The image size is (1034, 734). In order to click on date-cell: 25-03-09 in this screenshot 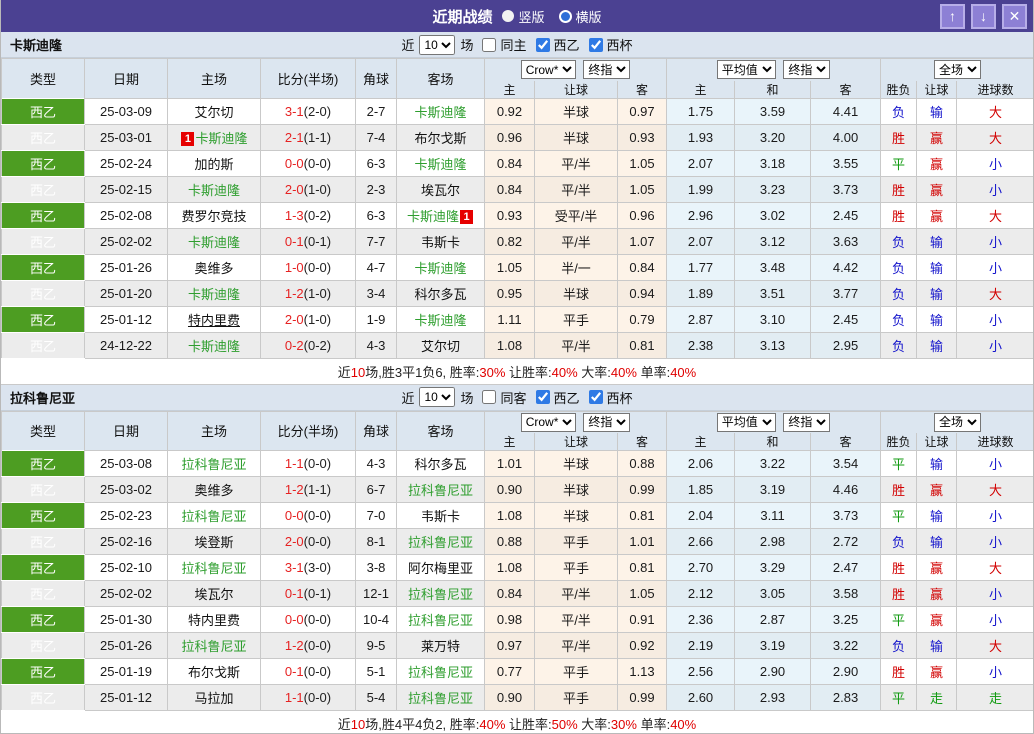, I will do `click(126, 111)`.